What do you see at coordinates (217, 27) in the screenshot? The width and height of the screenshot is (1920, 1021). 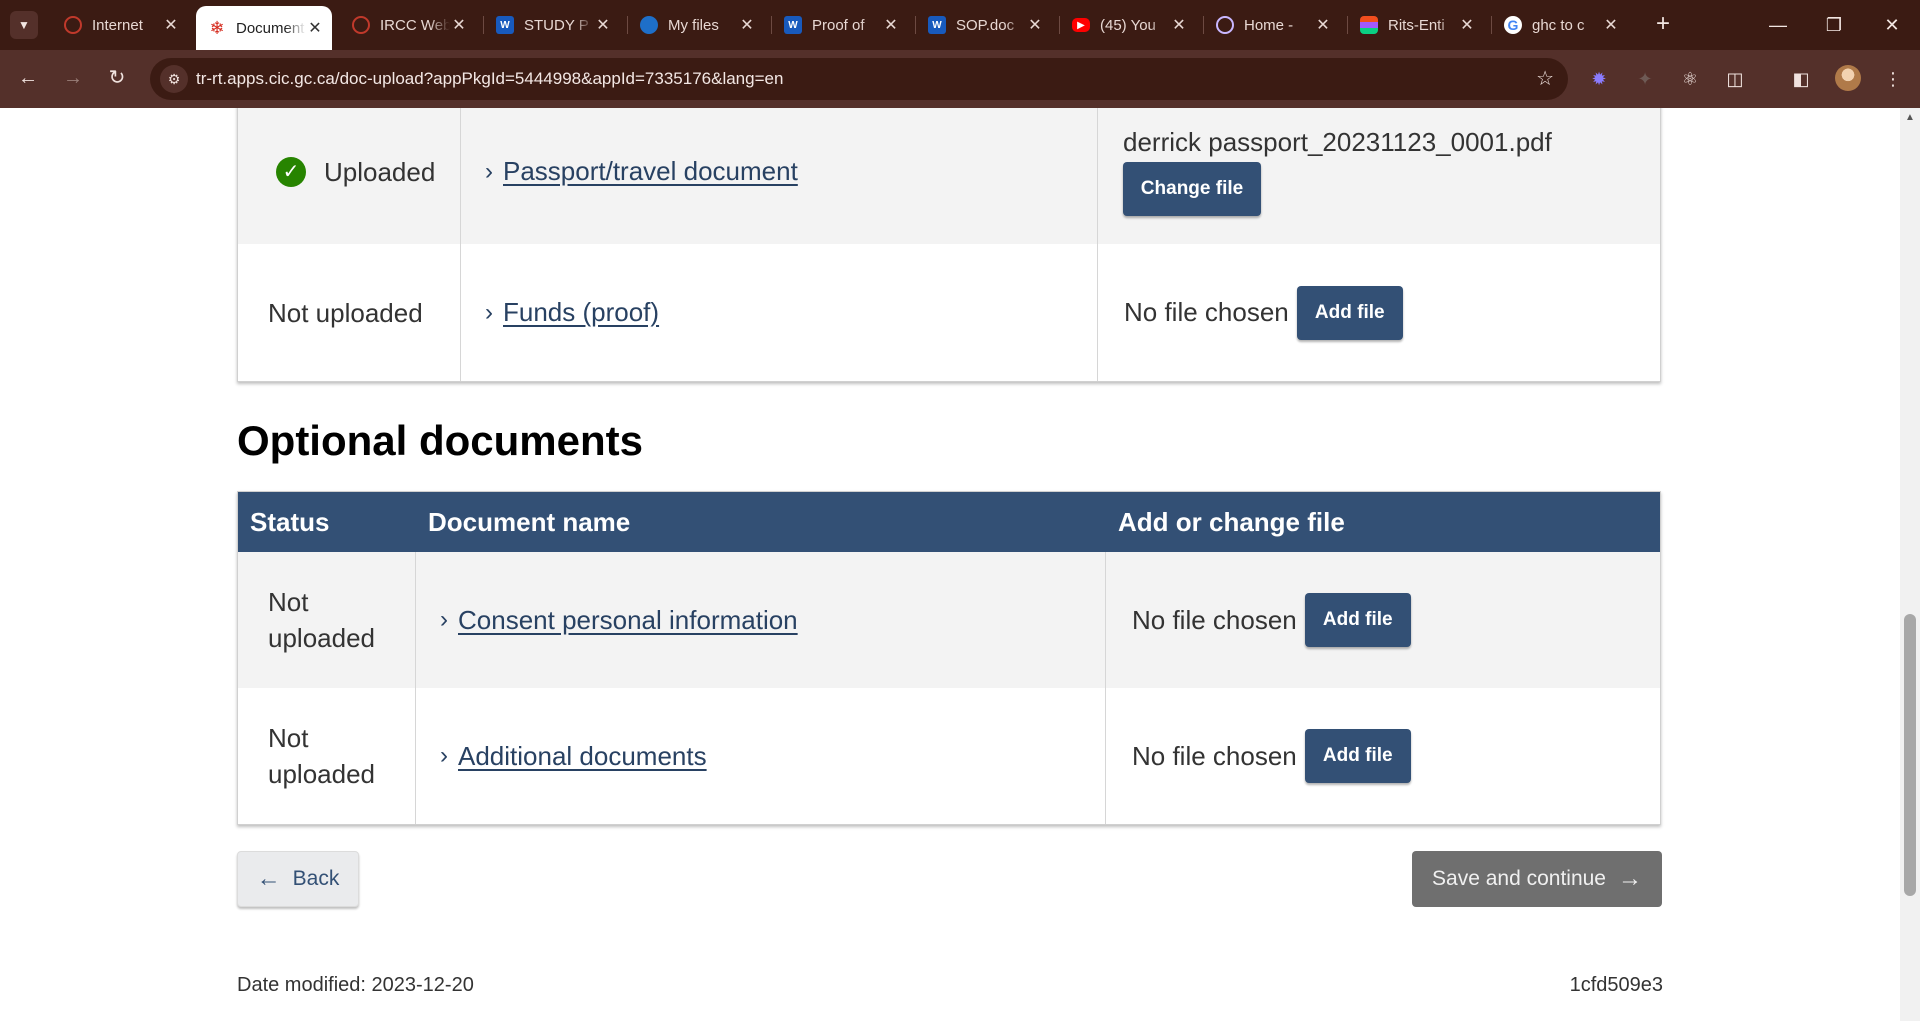 I see `maple-leaf-icon: ❄` at bounding box center [217, 27].